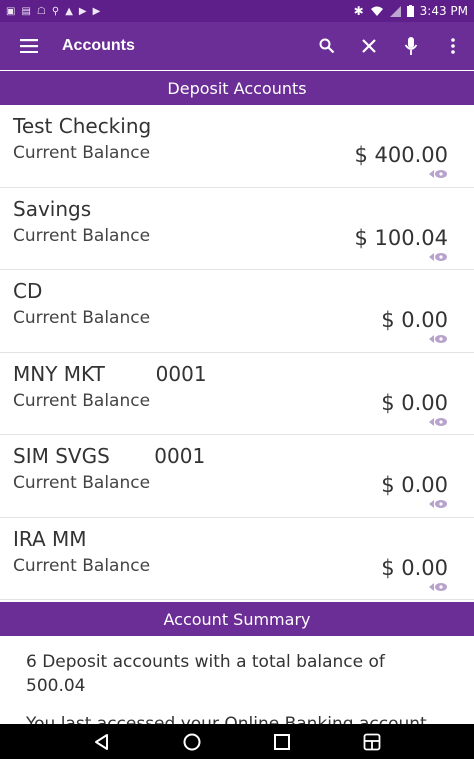 The height and width of the screenshot is (759, 474). I want to click on notification-icon: ▣, so click(11, 11).